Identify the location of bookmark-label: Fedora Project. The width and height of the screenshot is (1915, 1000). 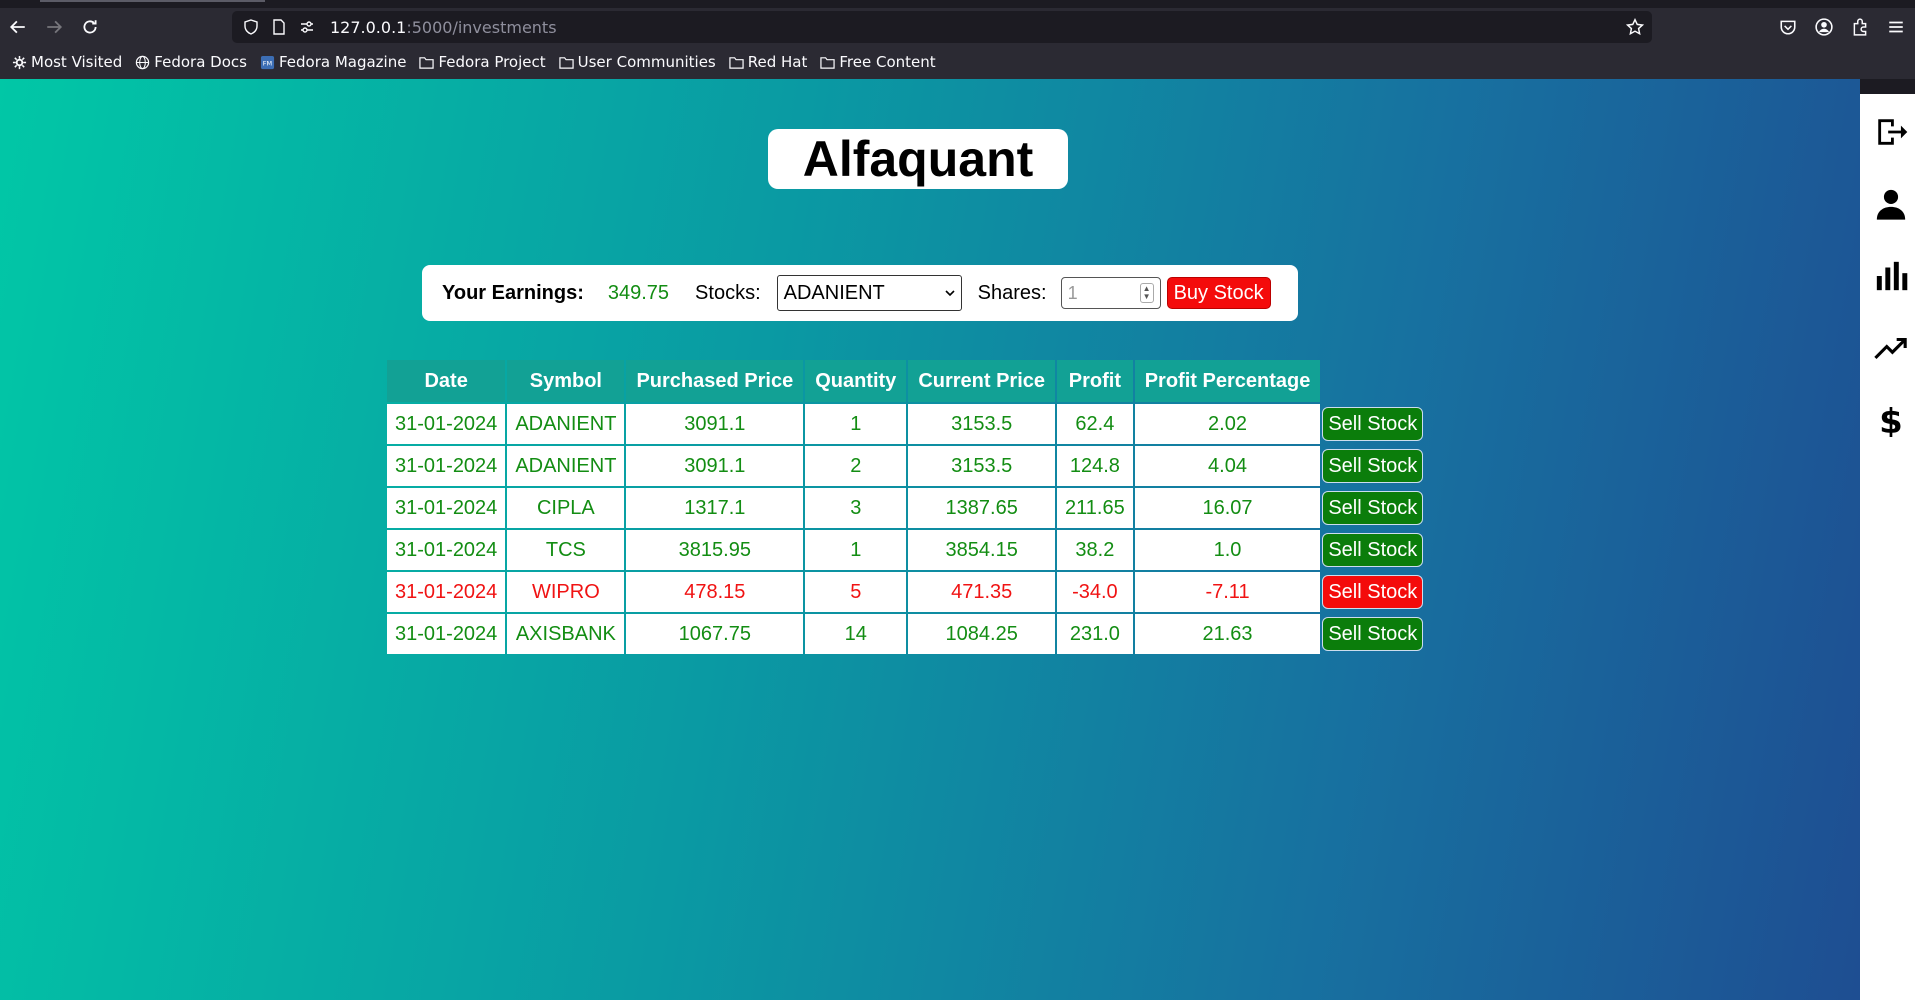
(492, 62).